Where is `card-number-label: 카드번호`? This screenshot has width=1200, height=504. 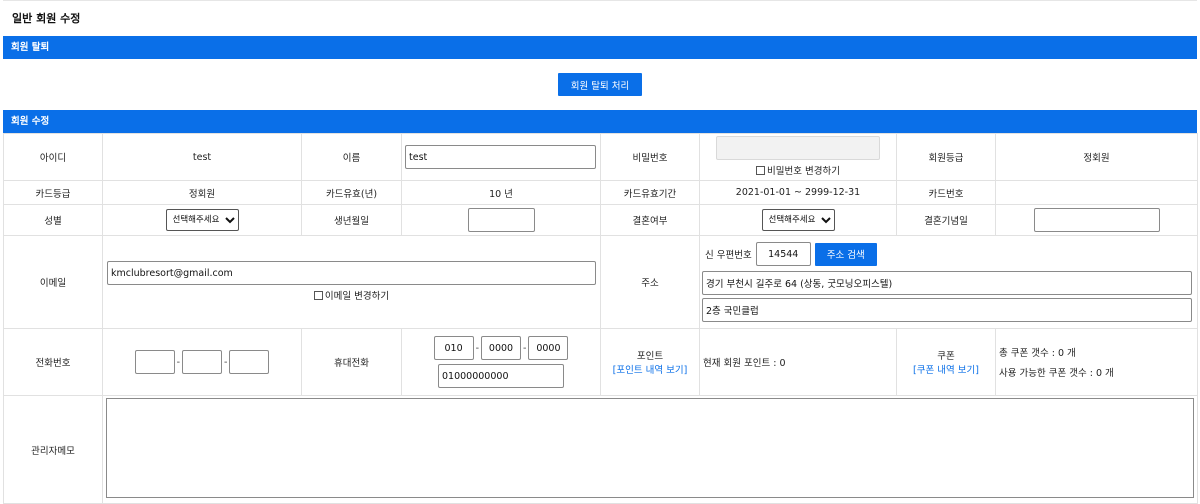
card-number-label: 카드번호 is located at coordinates (946, 192).